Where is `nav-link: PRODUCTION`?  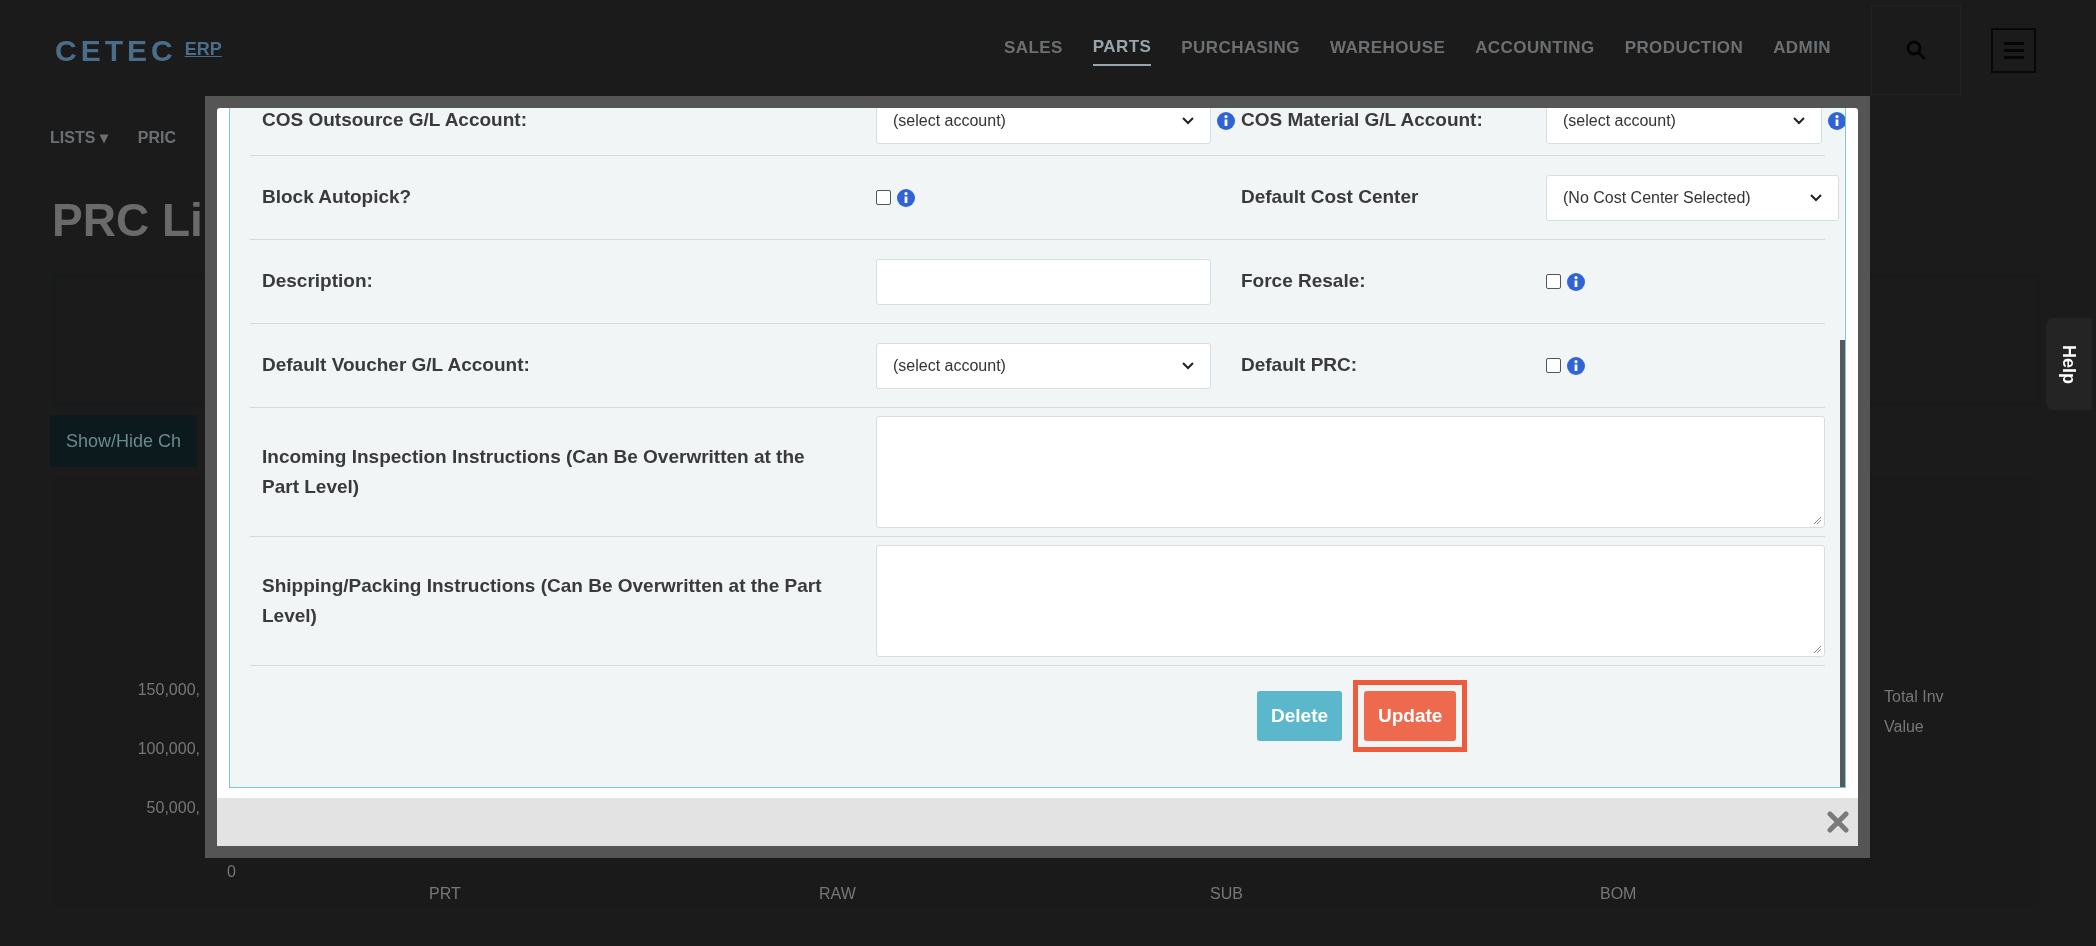 nav-link: PRODUCTION is located at coordinates (1684, 50).